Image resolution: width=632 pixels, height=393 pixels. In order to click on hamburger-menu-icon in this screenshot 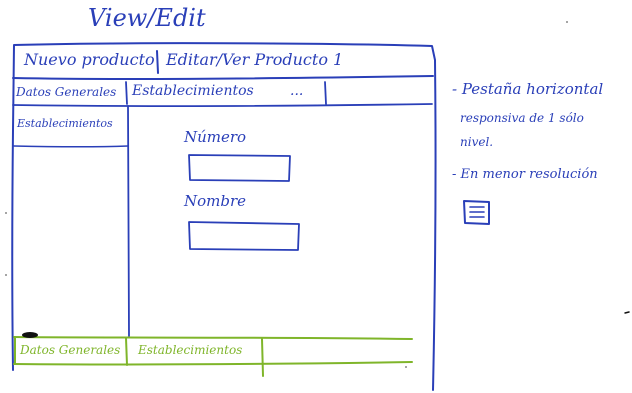, I will do `click(476, 212)`.